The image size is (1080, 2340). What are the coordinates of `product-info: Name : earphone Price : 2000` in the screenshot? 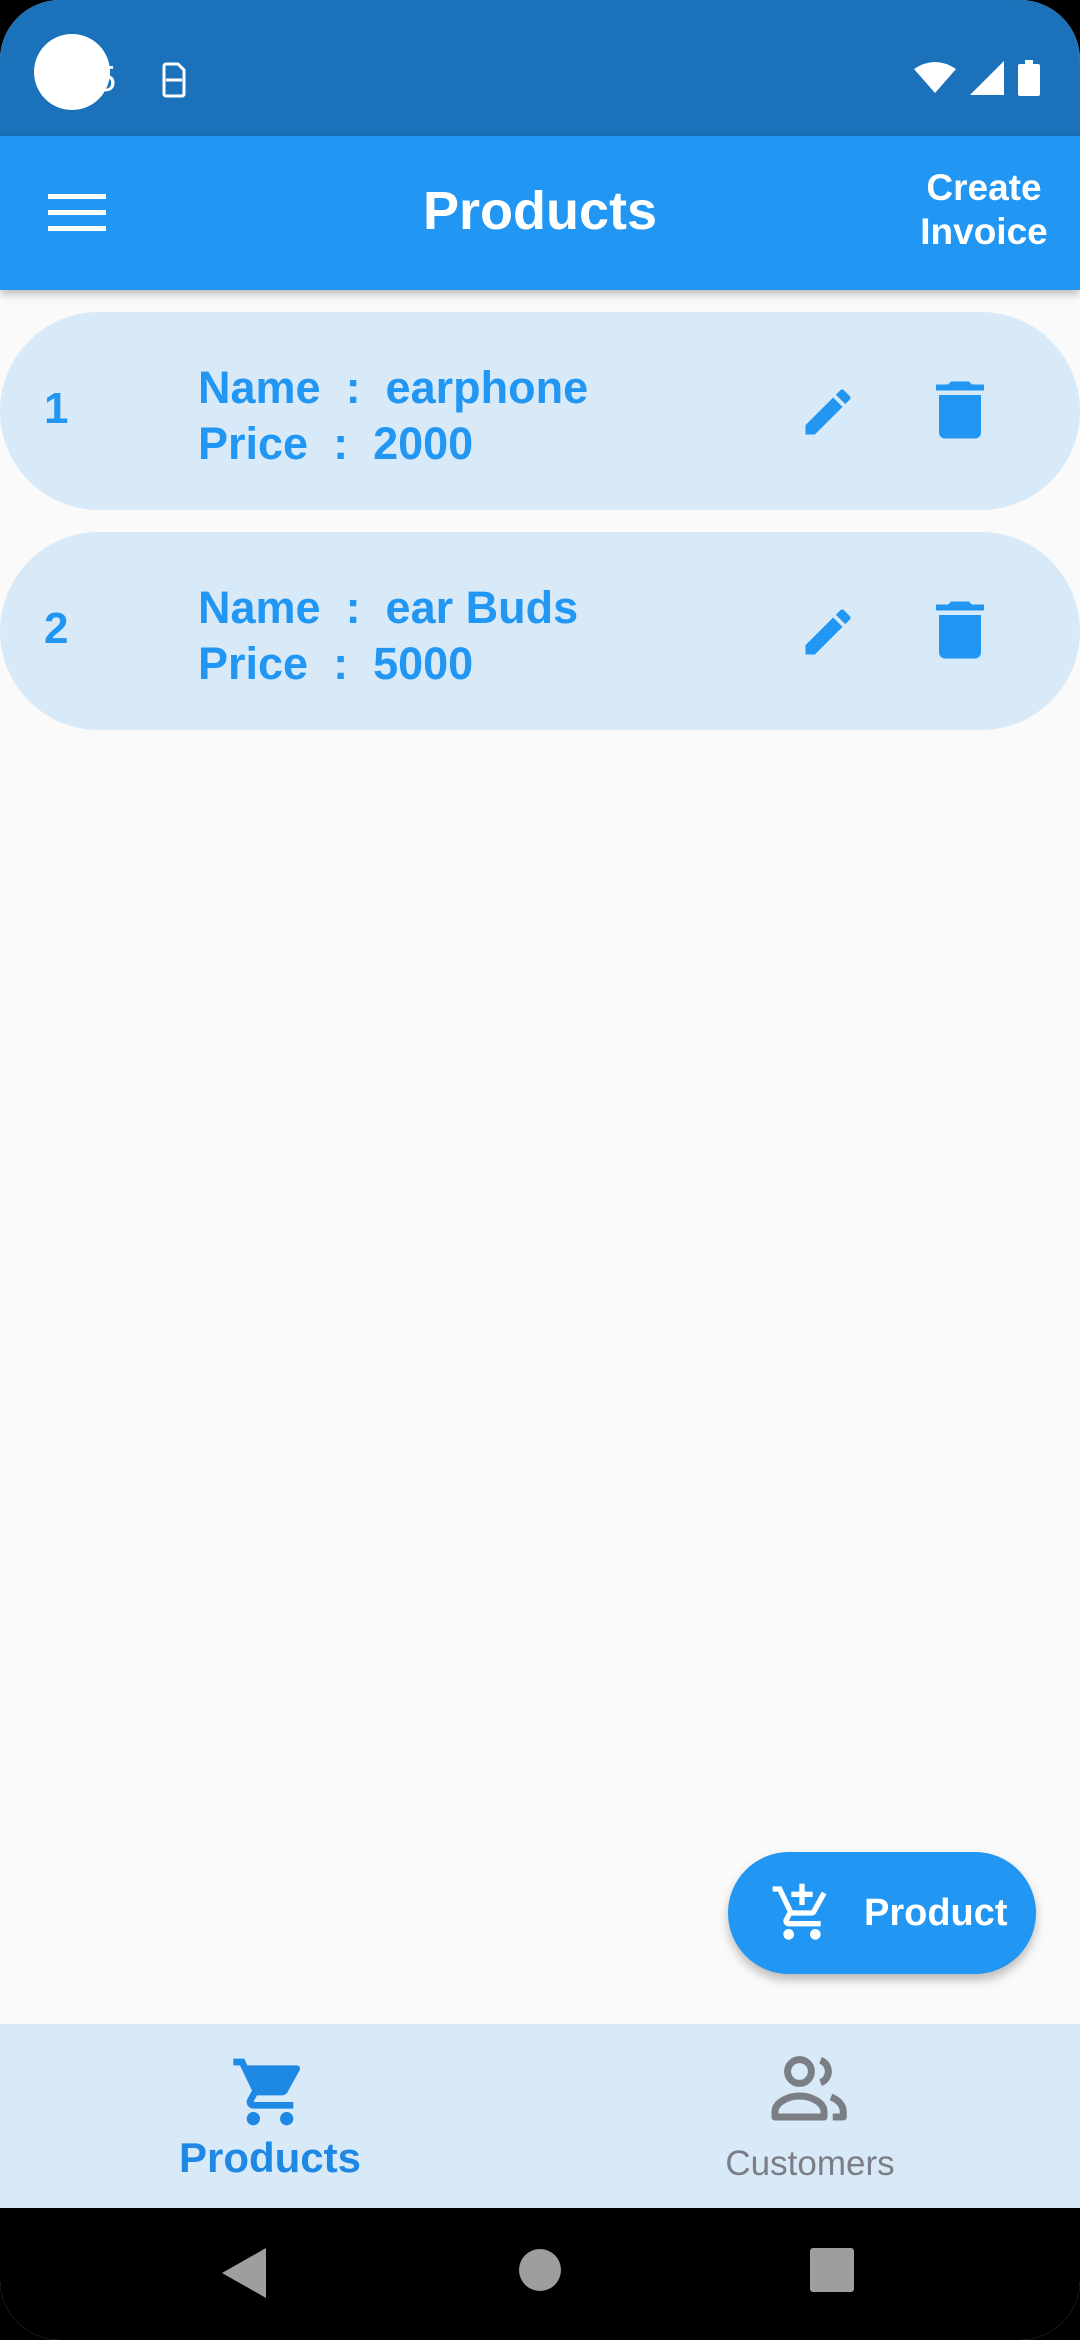 It's located at (393, 416).